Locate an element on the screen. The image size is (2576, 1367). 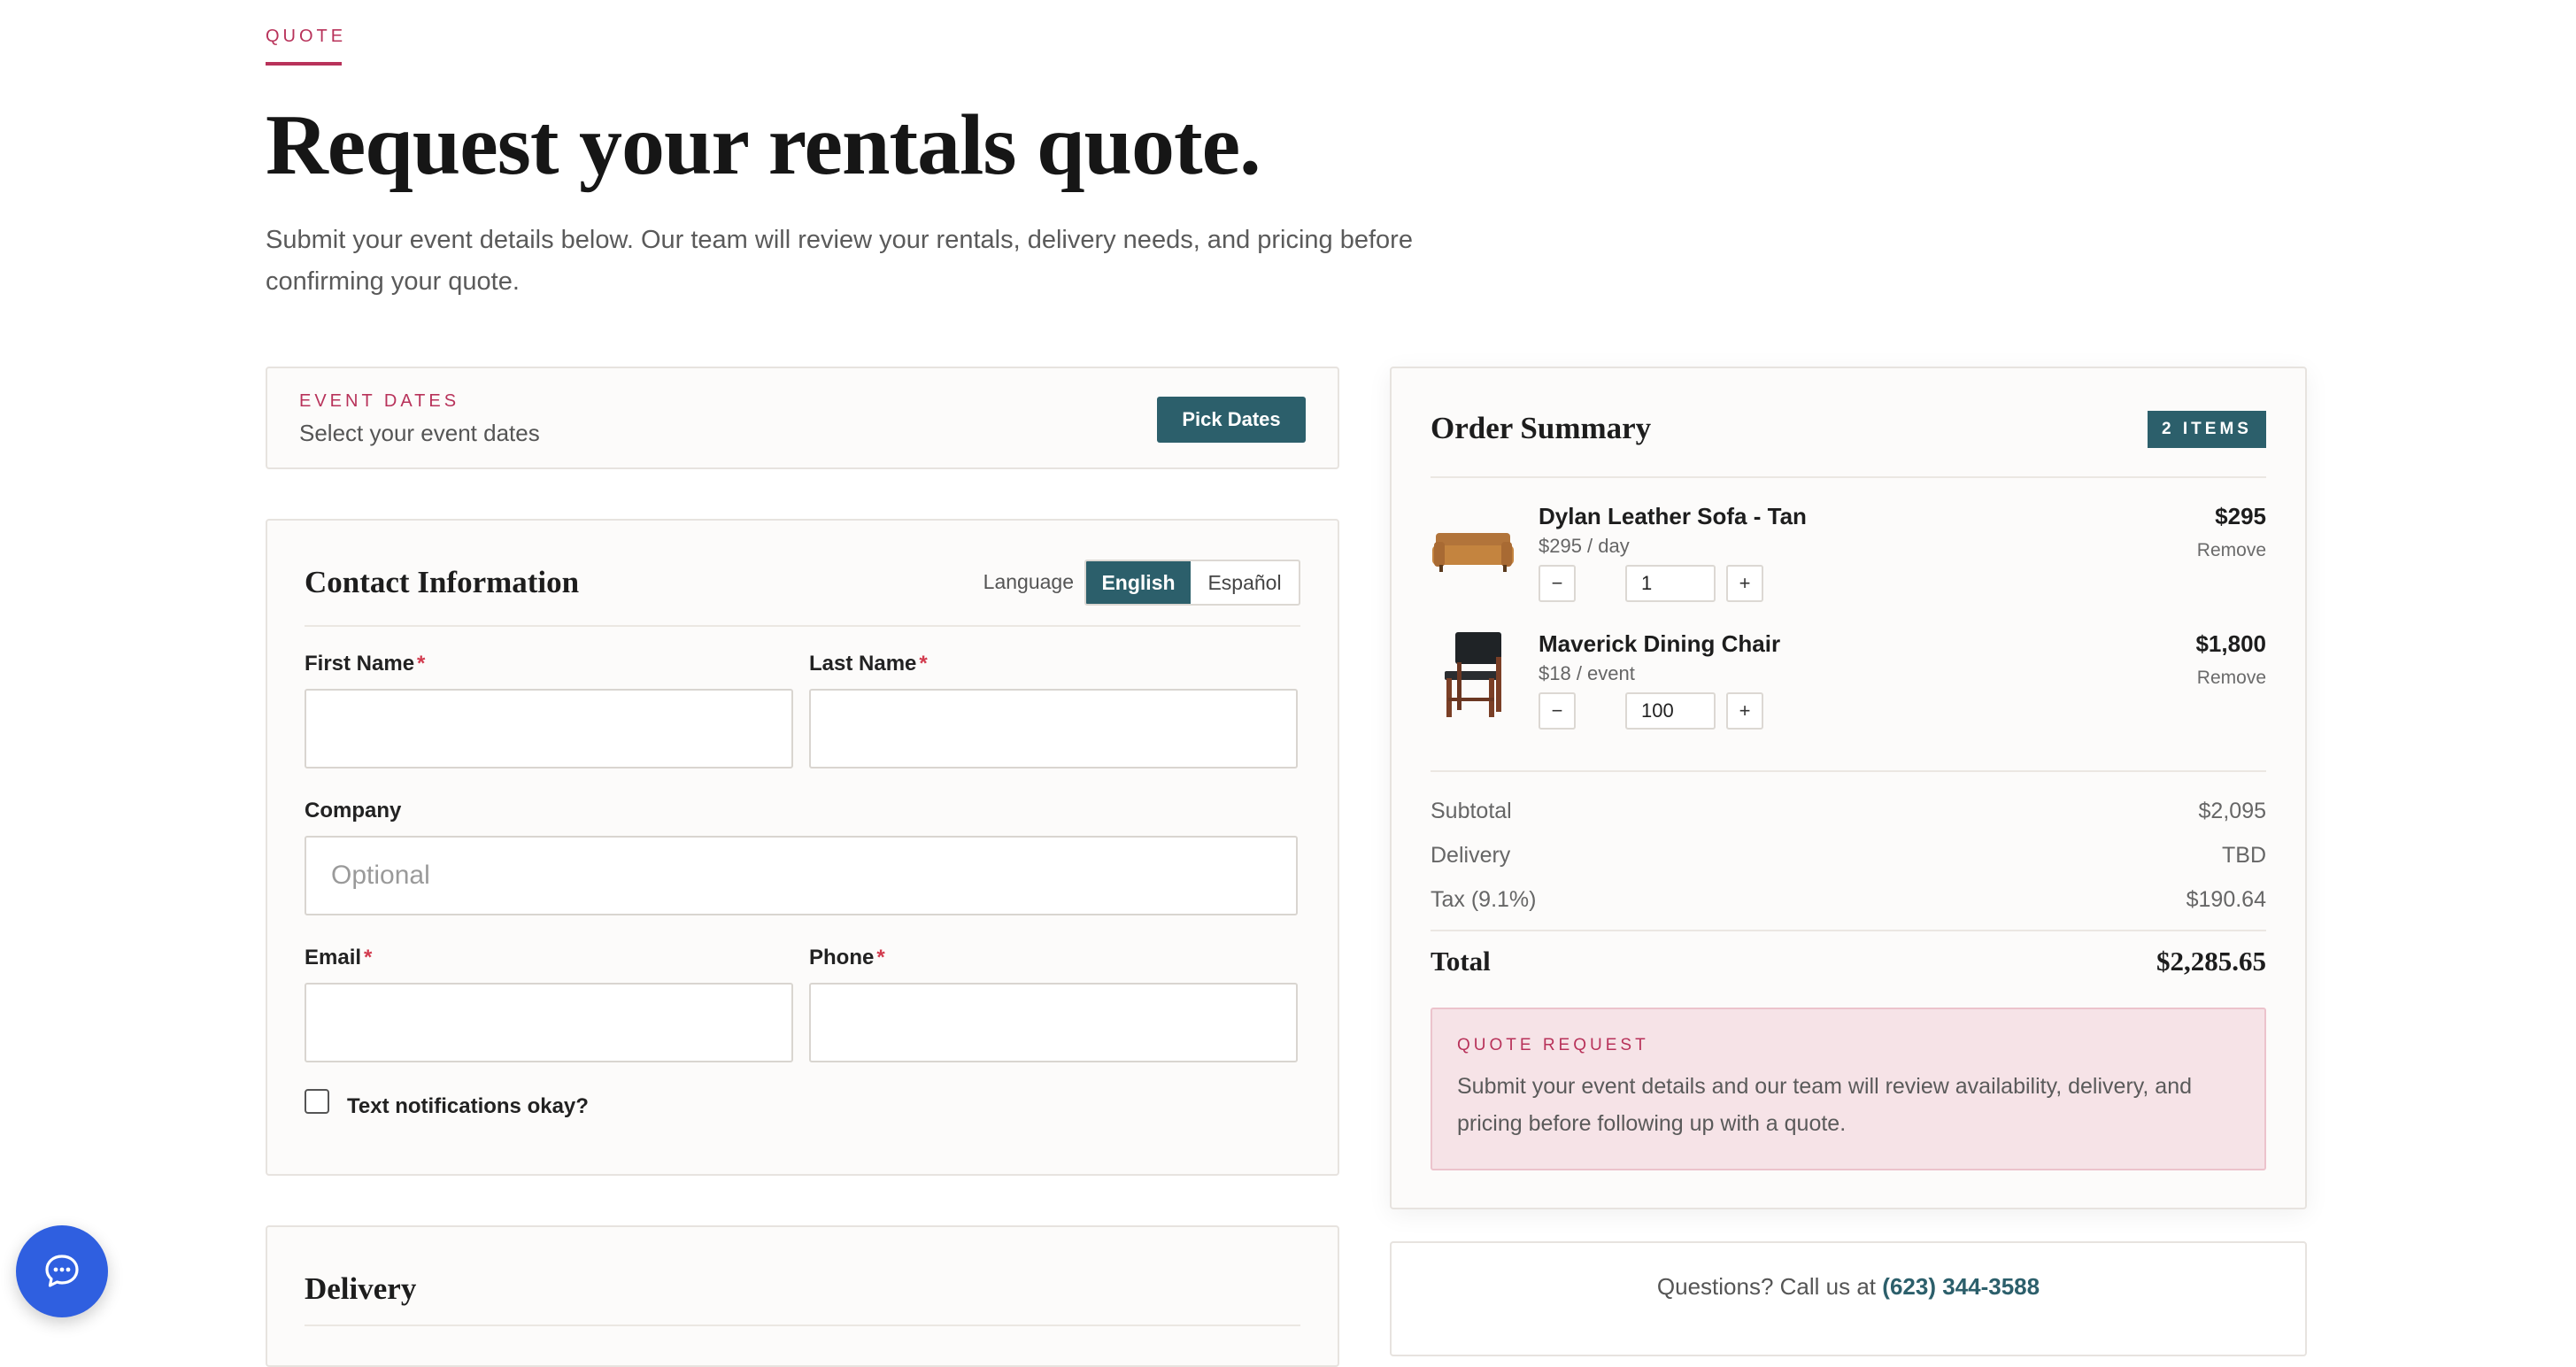
item-price: $295 is located at coordinates (2240, 516).